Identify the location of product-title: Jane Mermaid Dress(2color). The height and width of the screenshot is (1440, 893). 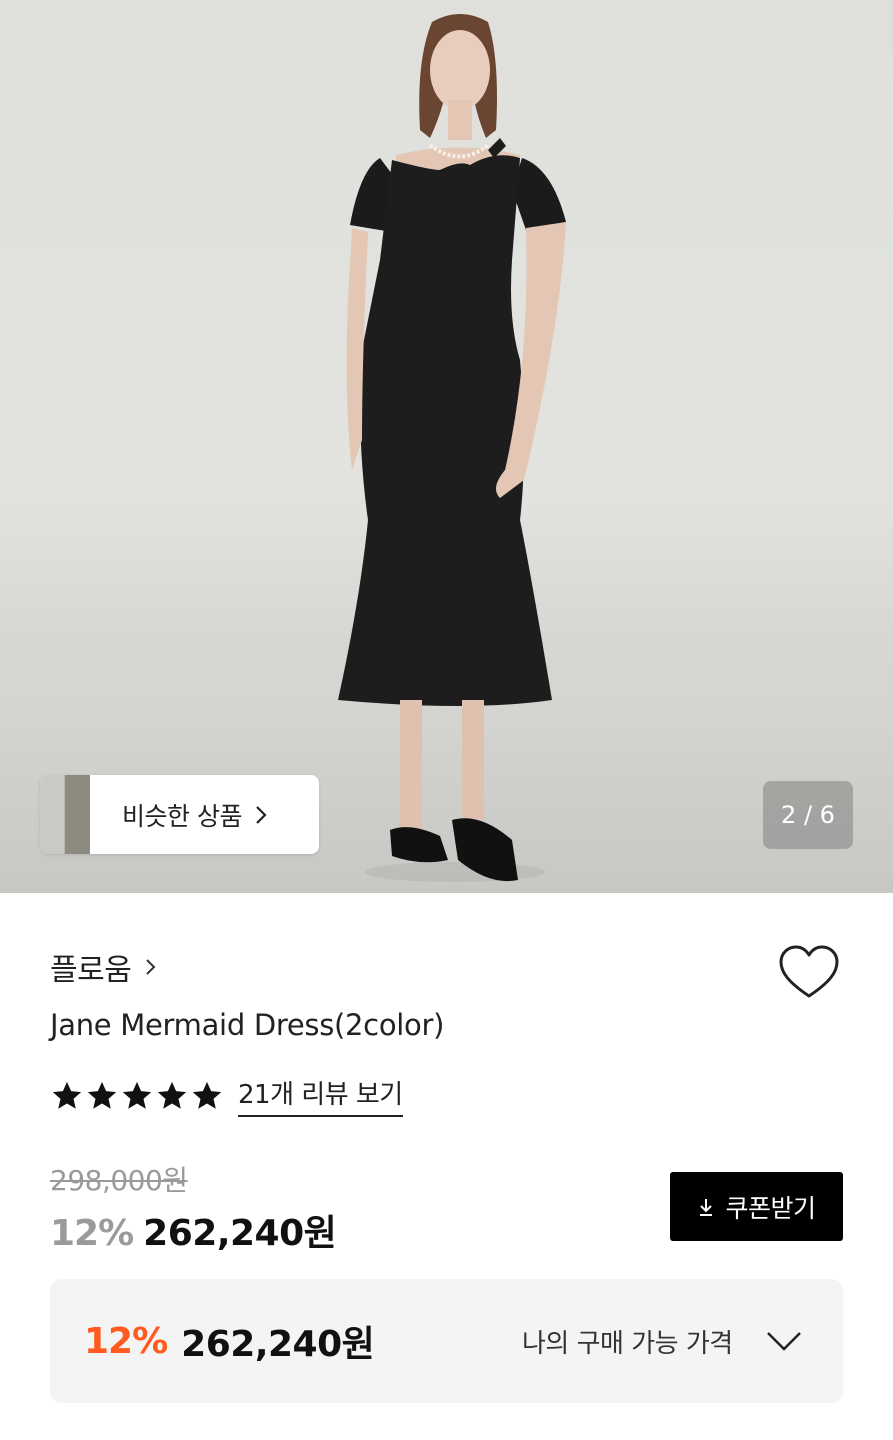
(247, 1025).